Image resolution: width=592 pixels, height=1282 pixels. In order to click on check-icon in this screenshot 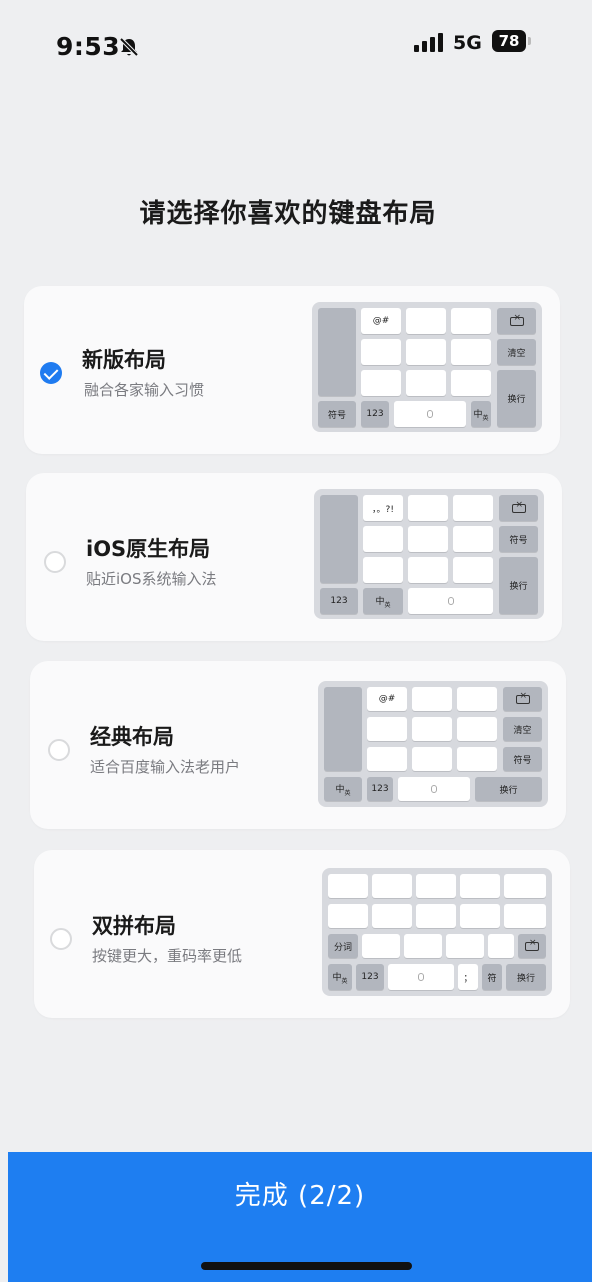, I will do `click(51, 373)`.